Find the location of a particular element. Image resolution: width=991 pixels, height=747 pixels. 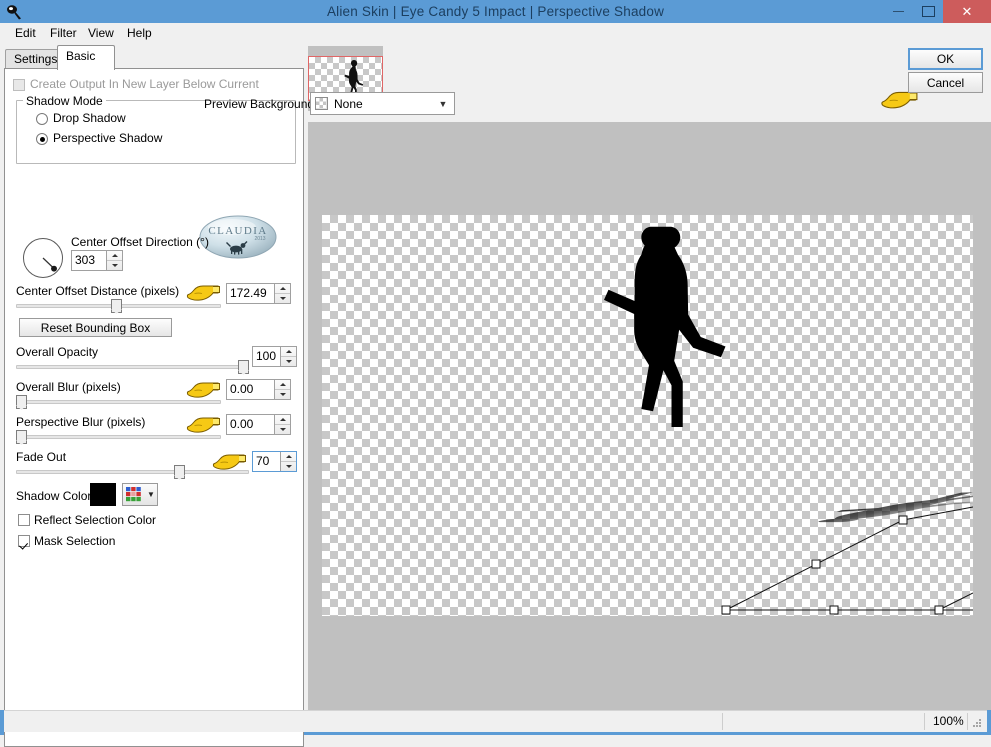

center-offset-distance-input: 172.49 is located at coordinates (258, 293).